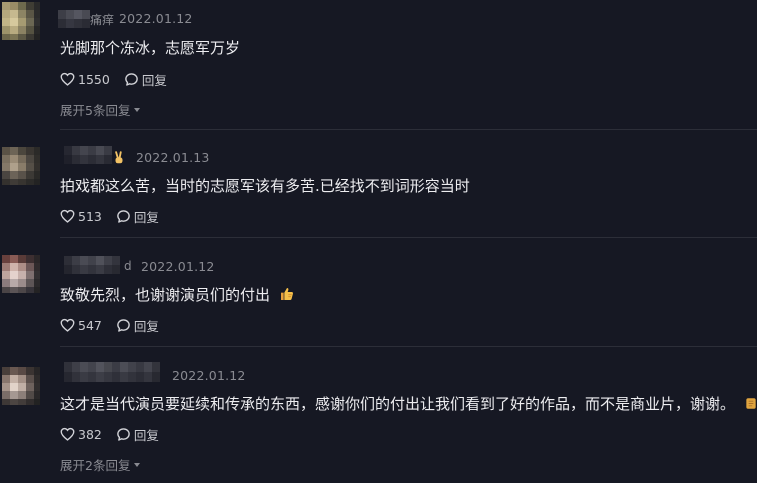  Describe the element at coordinates (109, 216) in the screenshot. I see `comment-actions: 513 回复` at that location.